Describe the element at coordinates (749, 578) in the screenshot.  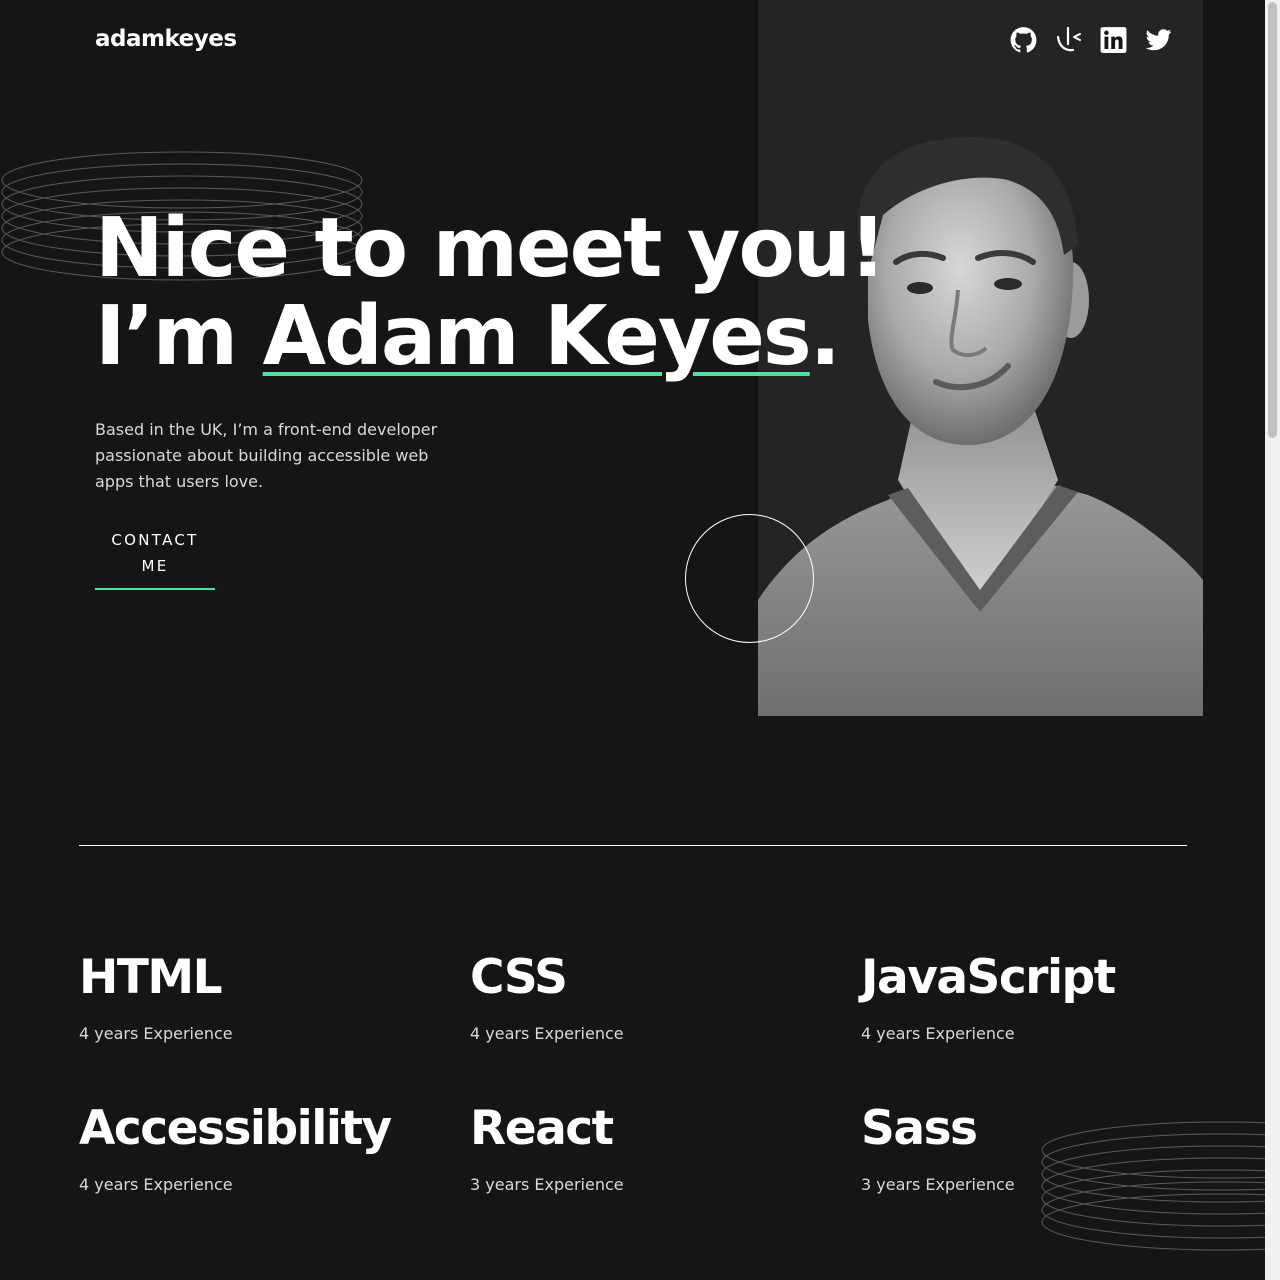
I see `decorative-circle` at that location.